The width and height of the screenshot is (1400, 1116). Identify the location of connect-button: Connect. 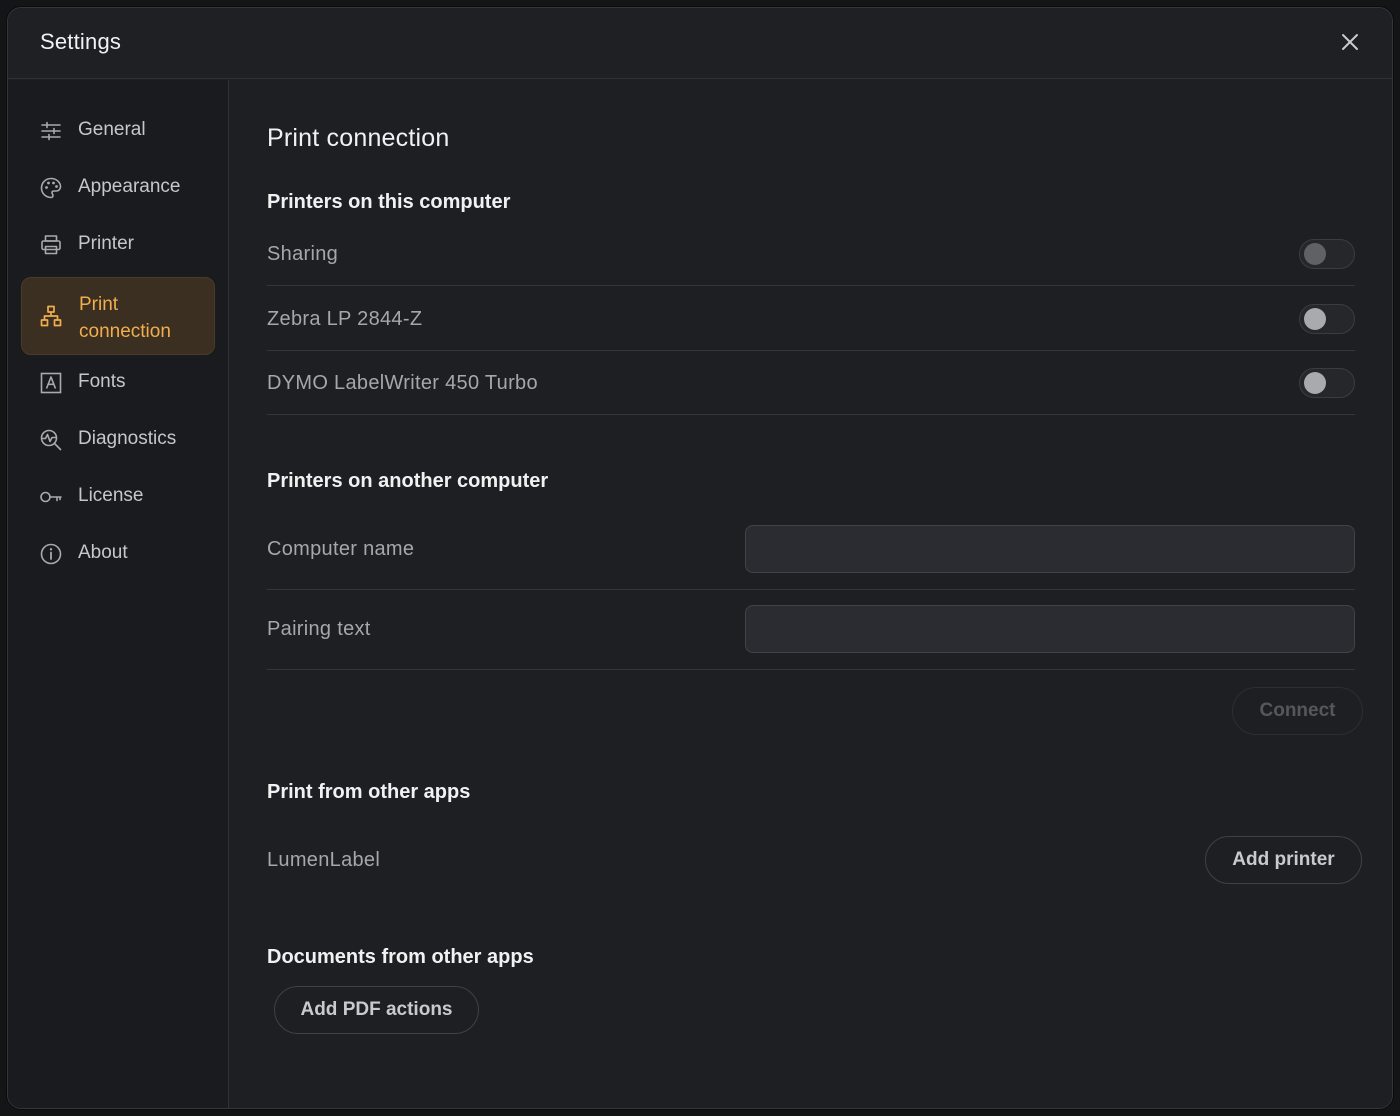
(1297, 711).